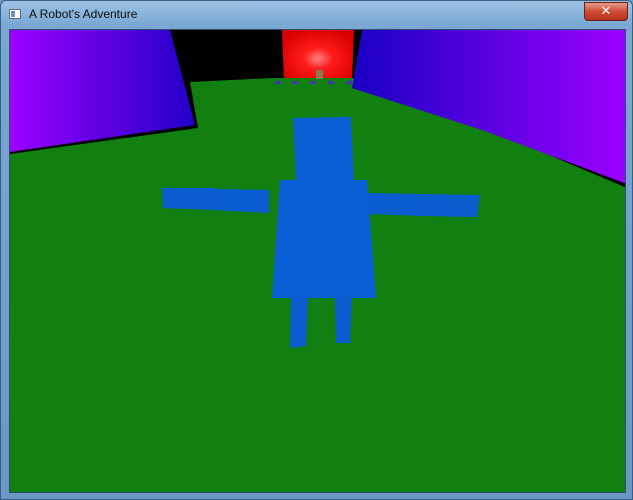 This screenshot has width=633, height=500. What do you see at coordinates (319, 74) in the screenshot?
I see `distant-target` at bounding box center [319, 74].